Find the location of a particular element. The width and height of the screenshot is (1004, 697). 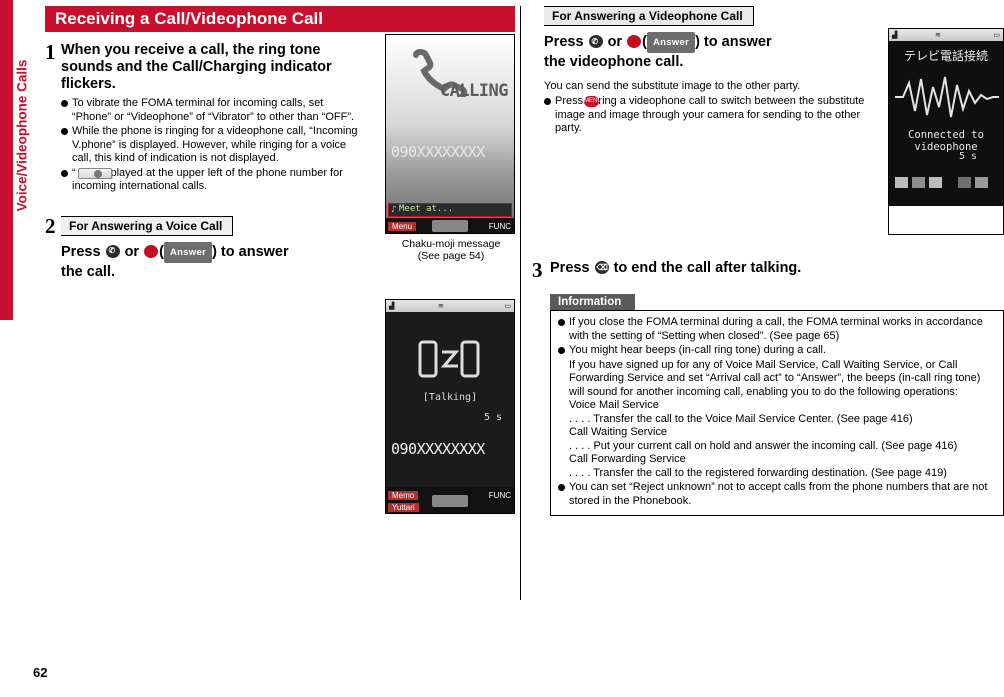

side-tab-bar is located at coordinates (6, 160).